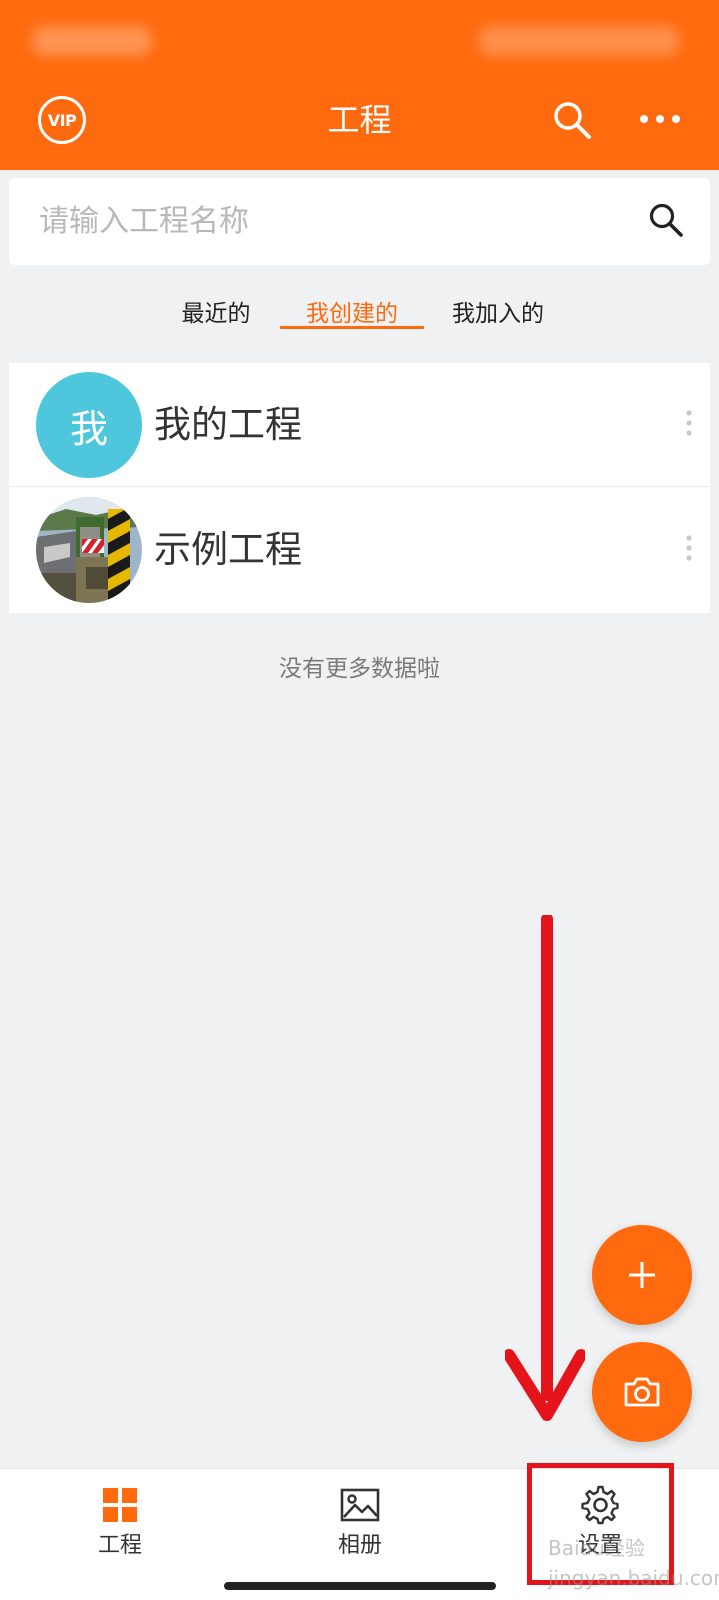 The image size is (719, 1600). What do you see at coordinates (661, 119) in the screenshot?
I see `more-horizontal-icon` at bounding box center [661, 119].